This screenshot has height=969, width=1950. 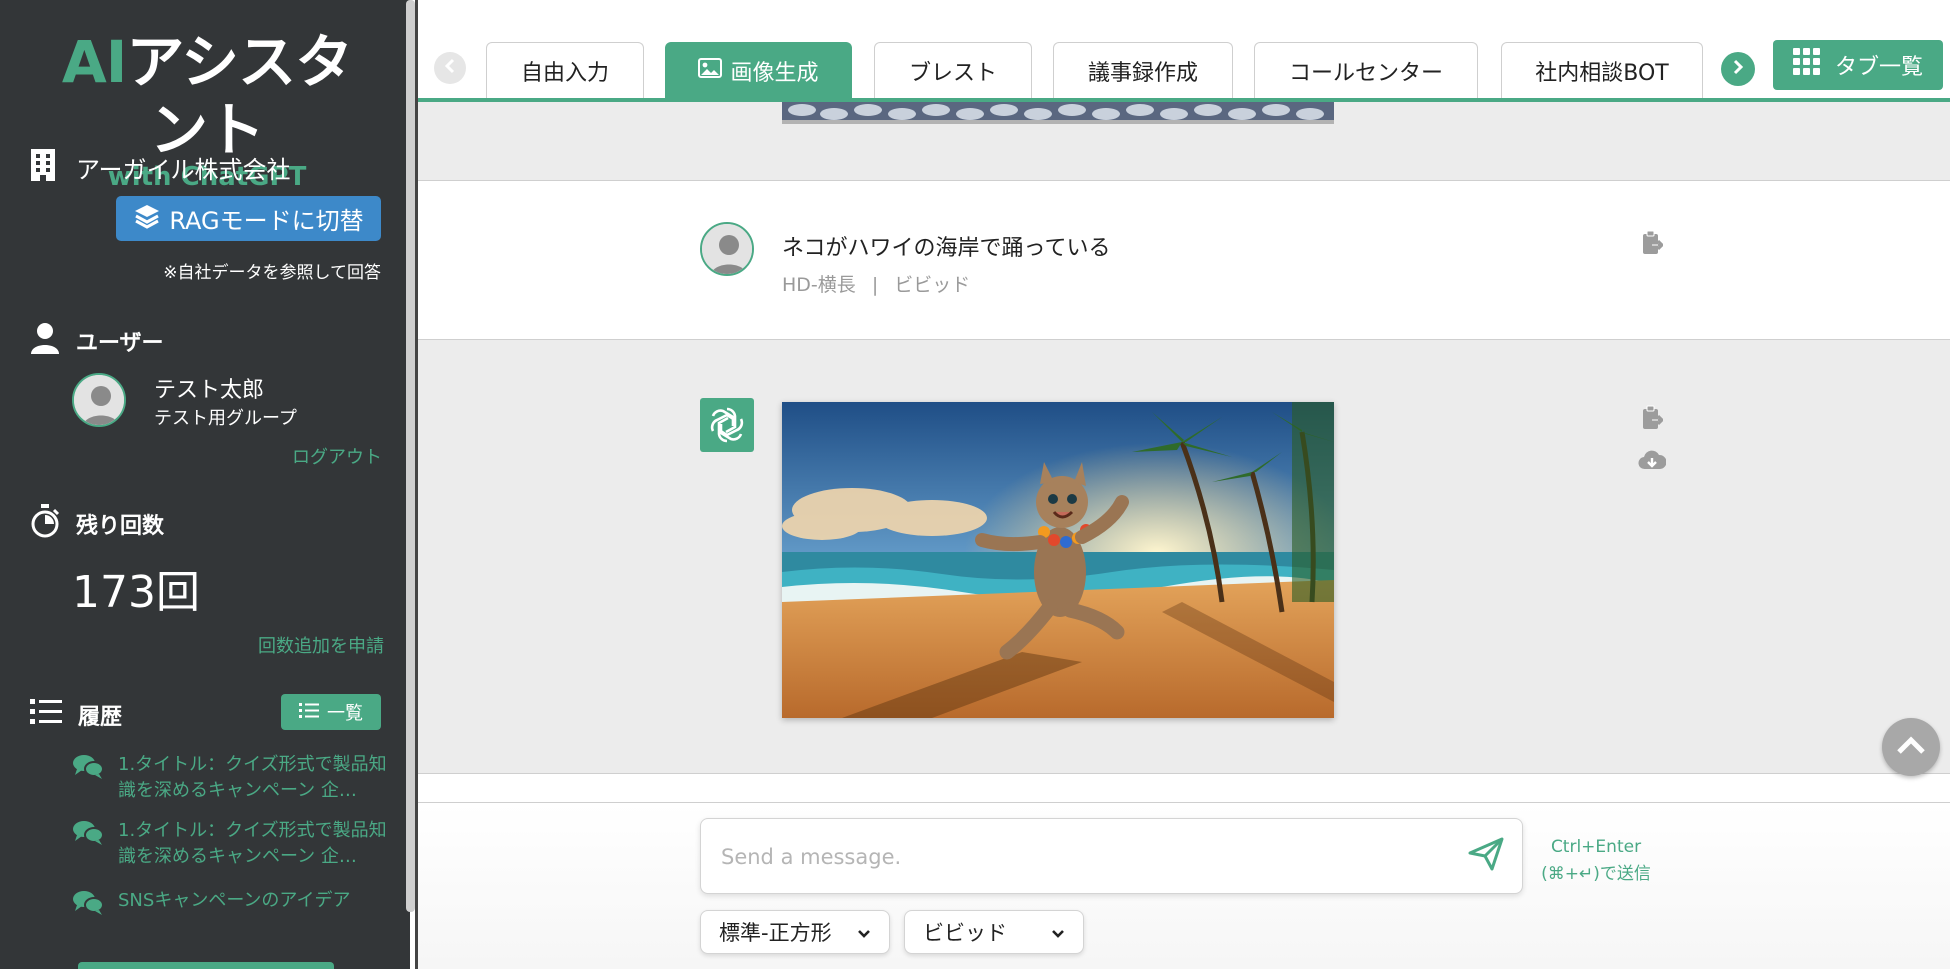 What do you see at coordinates (206, 965) in the screenshot?
I see `sidebar-bottom-button` at bounding box center [206, 965].